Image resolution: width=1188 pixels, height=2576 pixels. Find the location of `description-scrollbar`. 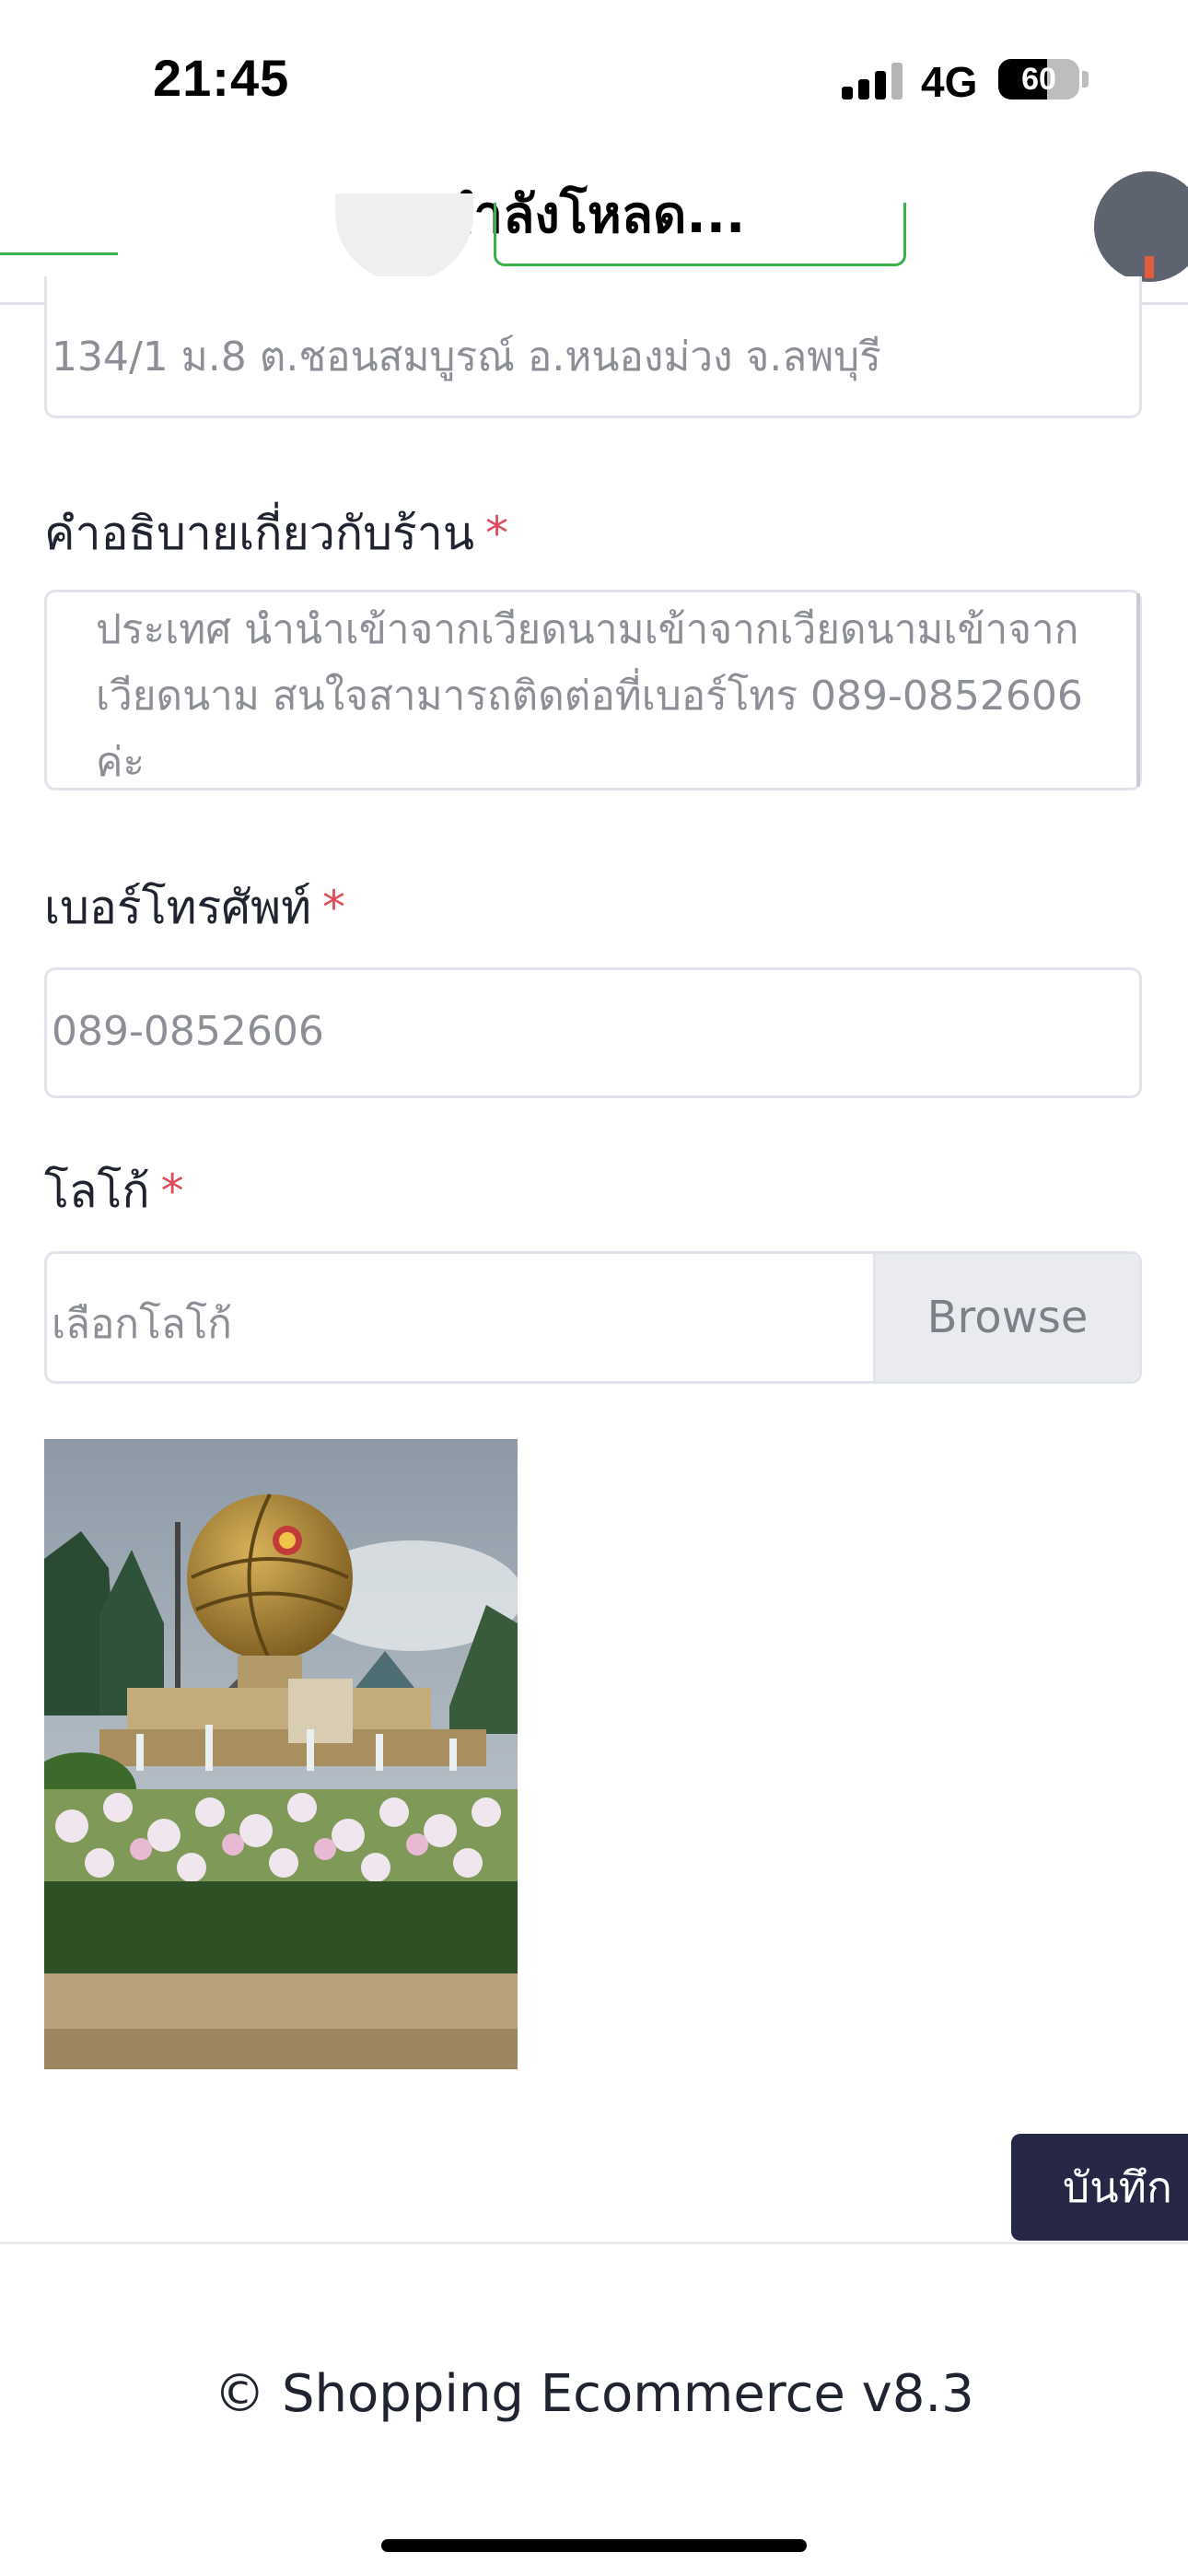

description-scrollbar is located at coordinates (1138, 690).